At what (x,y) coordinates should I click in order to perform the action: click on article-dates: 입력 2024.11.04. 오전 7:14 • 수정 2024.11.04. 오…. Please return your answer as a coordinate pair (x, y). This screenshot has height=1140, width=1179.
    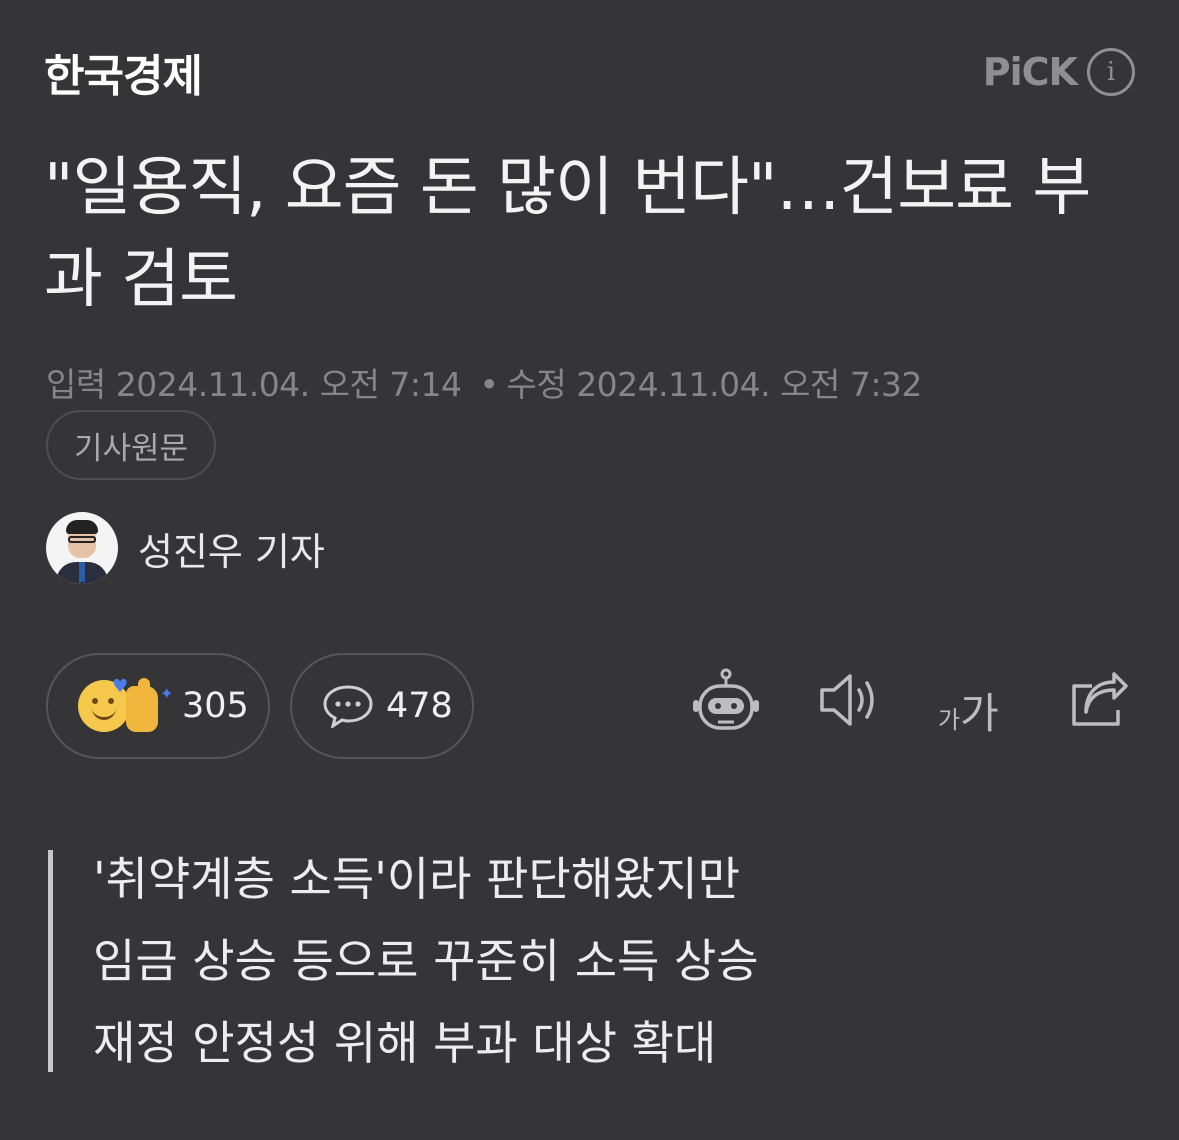
    Looking at the image, I should click on (484, 382).